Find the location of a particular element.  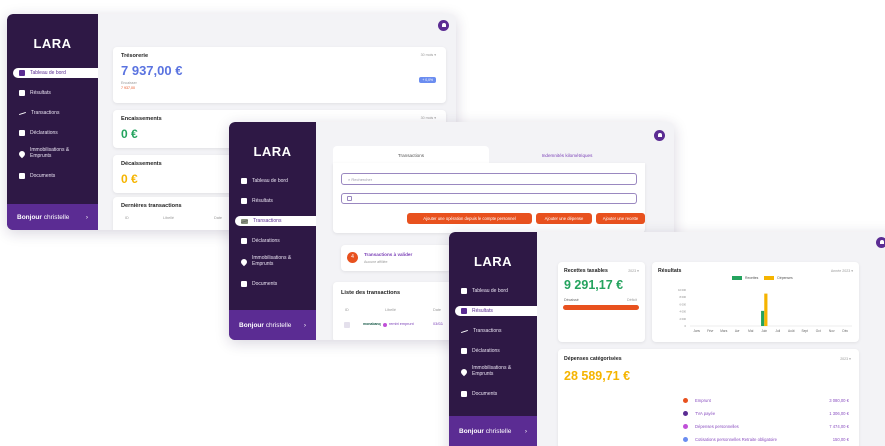

x-tick-label: Déc is located at coordinates (845, 331).